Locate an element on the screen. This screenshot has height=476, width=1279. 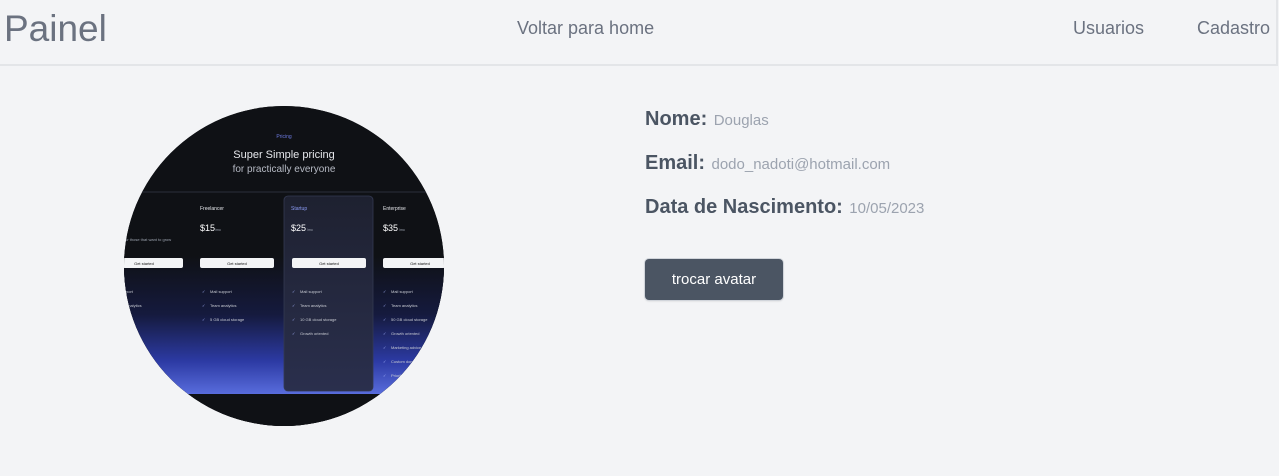
plan-price: $15 is located at coordinates (207, 228).